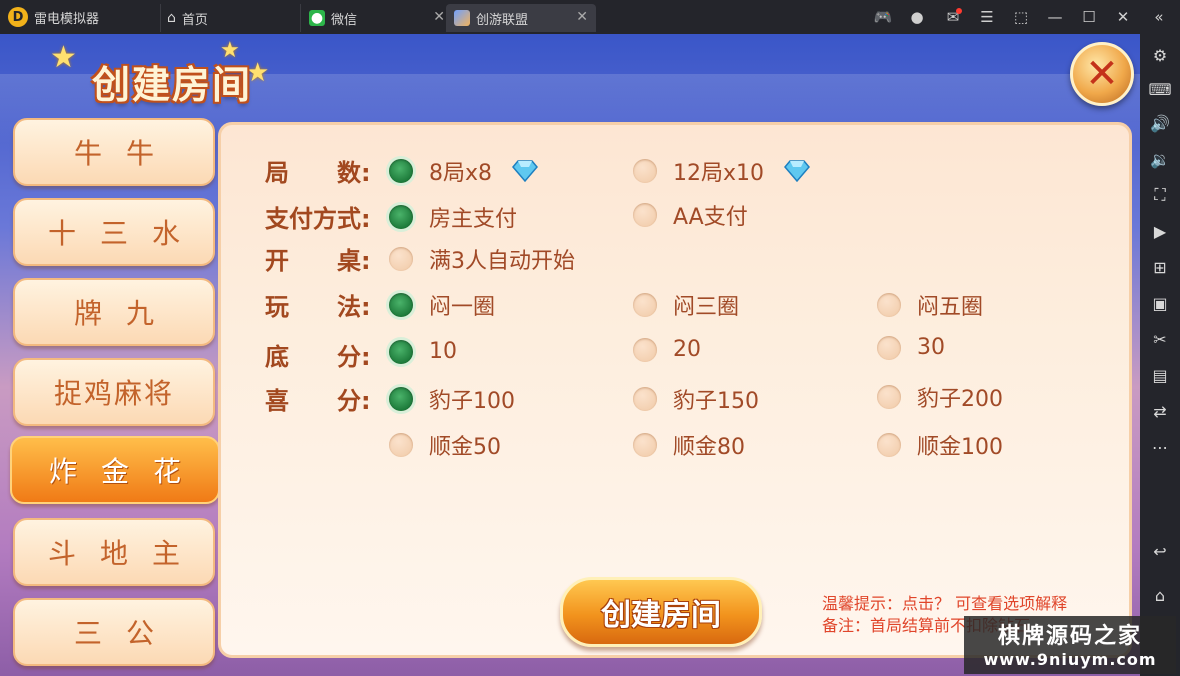 Image resolution: width=1180 pixels, height=676 pixels. Describe the element at coordinates (1160, 551) in the screenshot. I see `back-icon: ↩` at that location.